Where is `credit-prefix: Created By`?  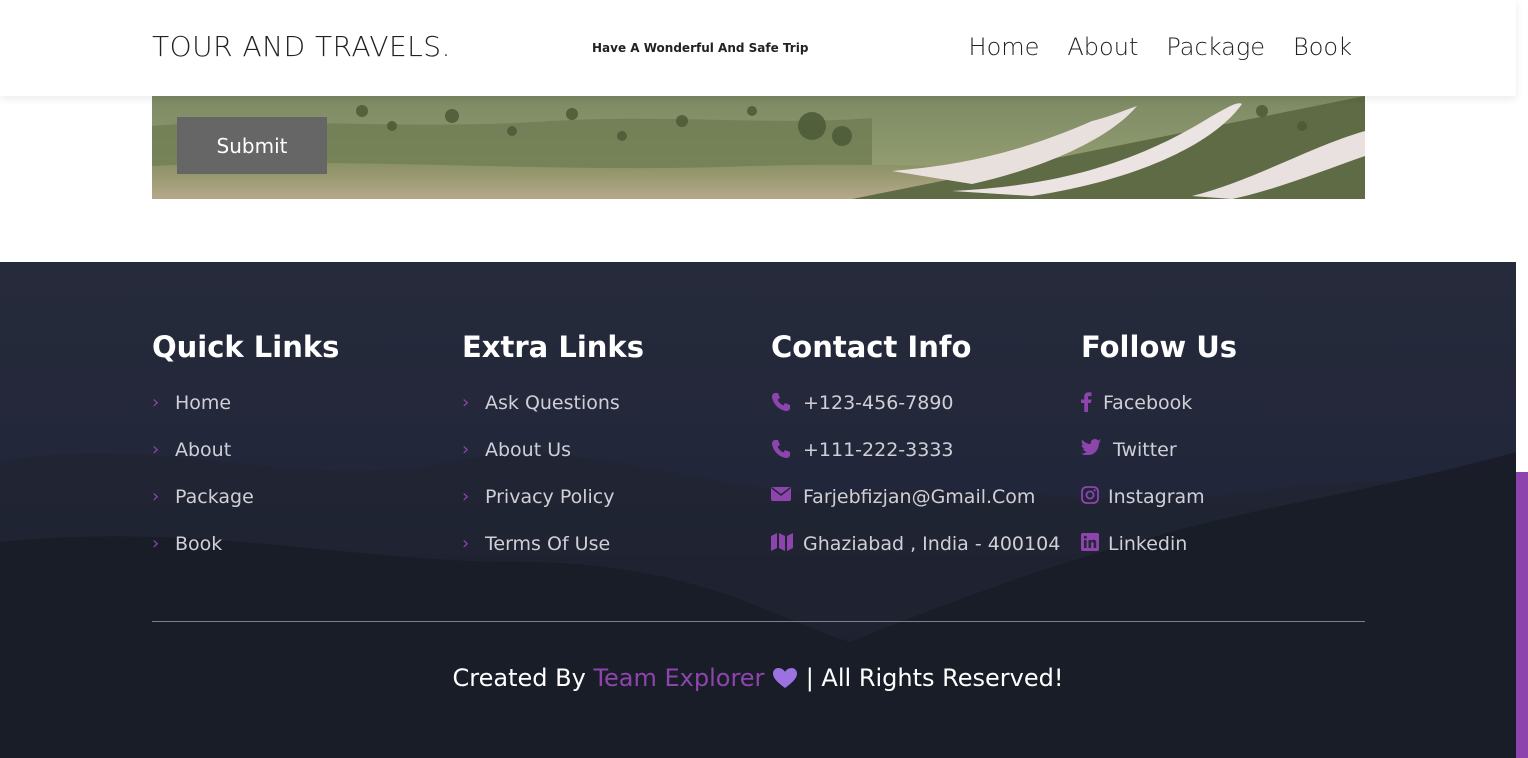 credit-prefix: Created By is located at coordinates (519, 678).